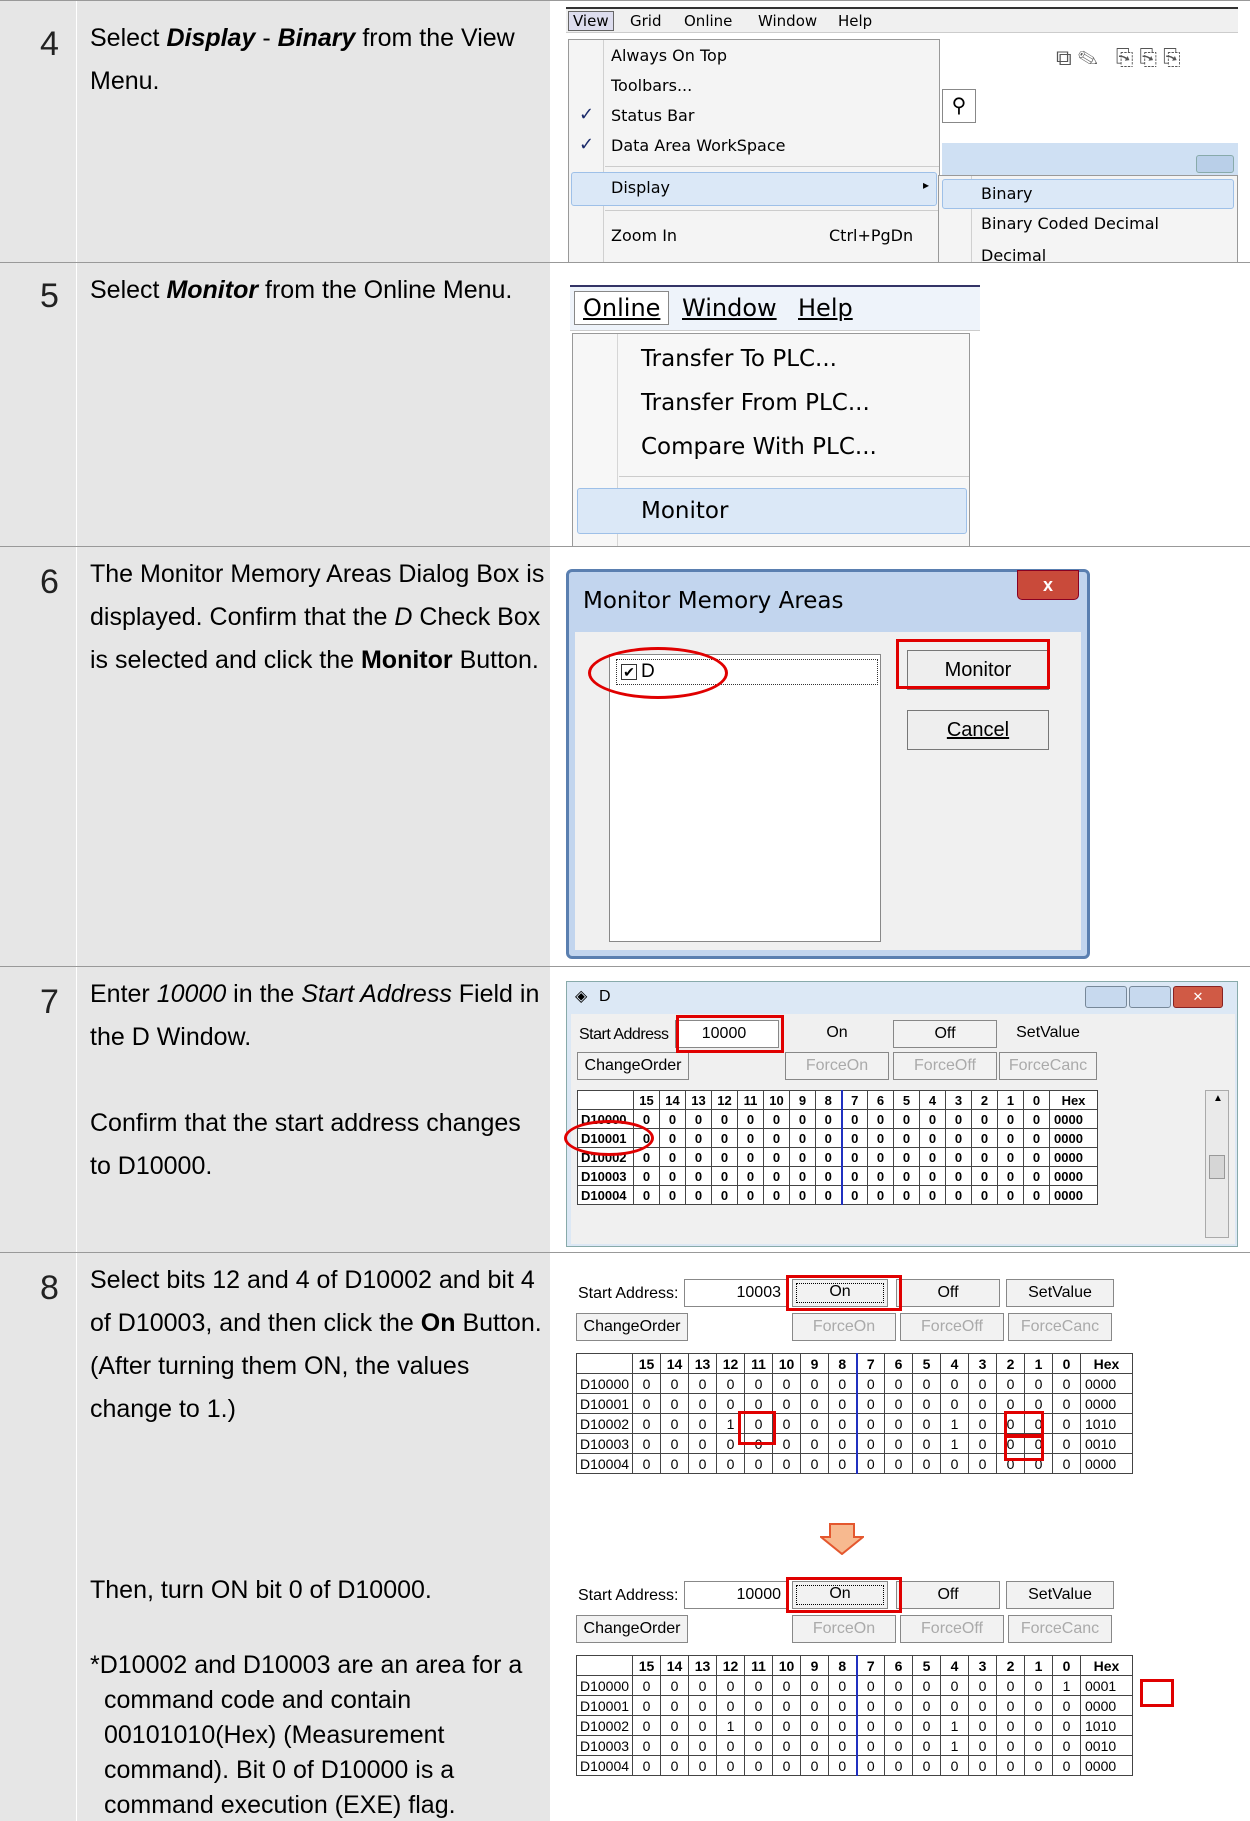  Describe the element at coordinates (948, 1293) in the screenshot. I see `off-button: Off` at that location.